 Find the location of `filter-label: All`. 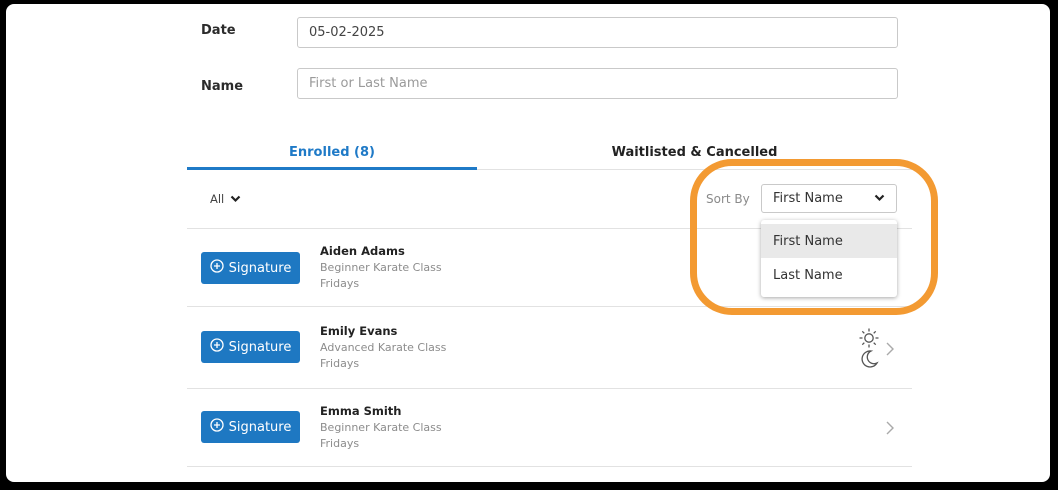

filter-label: All is located at coordinates (217, 199).